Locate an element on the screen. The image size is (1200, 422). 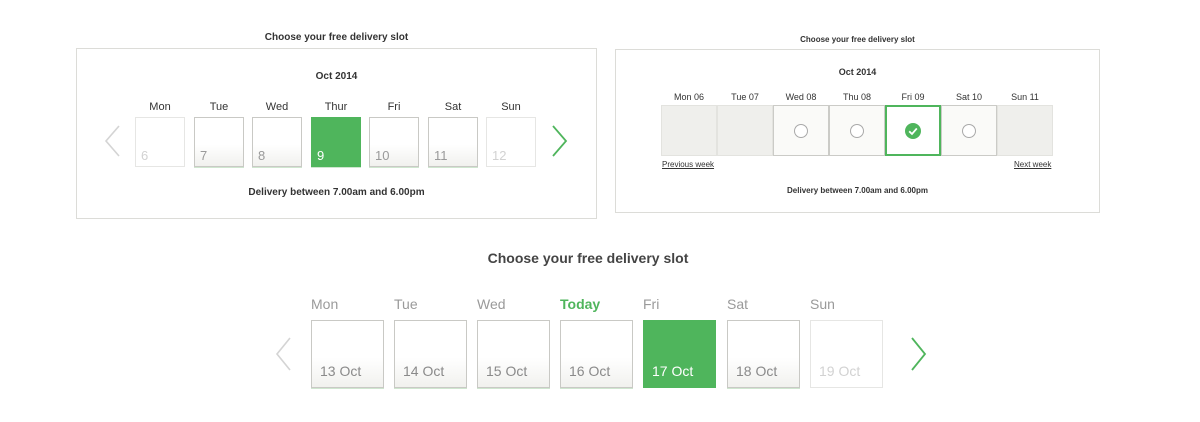
widget-c-date-cell: 13 Oct is located at coordinates (347, 354).